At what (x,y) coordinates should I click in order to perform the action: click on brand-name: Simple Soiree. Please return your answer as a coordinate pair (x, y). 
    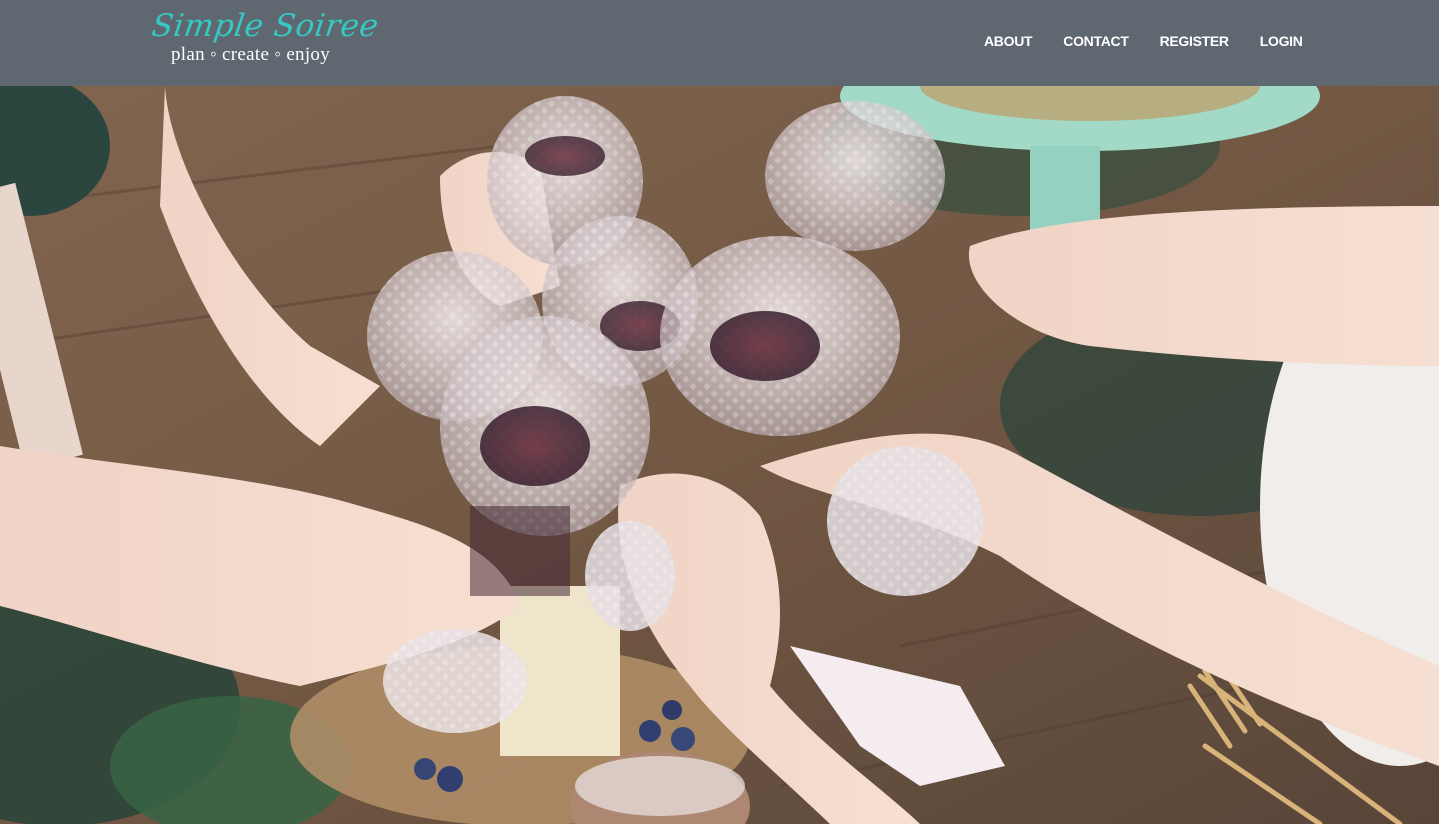
    Looking at the image, I should click on (265, 26).